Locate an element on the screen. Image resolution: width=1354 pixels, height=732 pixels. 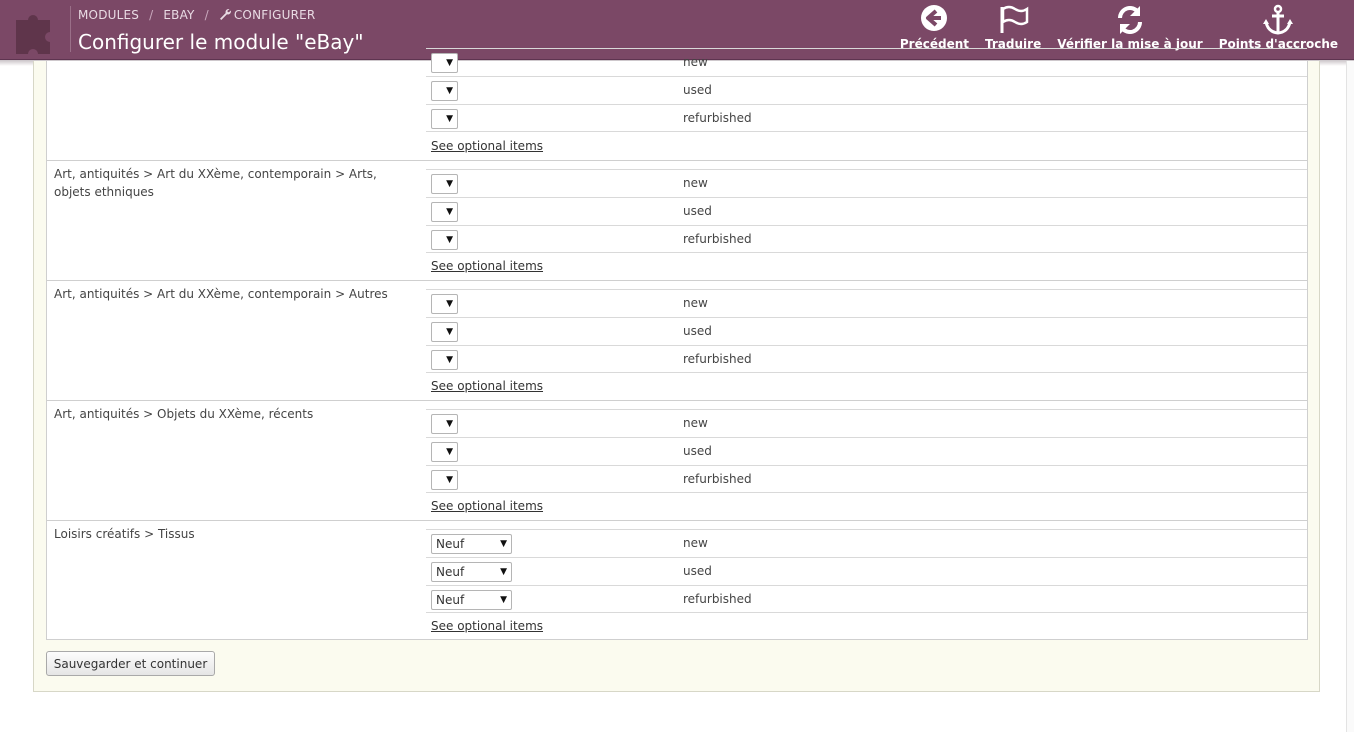
breadcrumb-configurer-label: CONFIGURER is located at coordinates (274, 15).